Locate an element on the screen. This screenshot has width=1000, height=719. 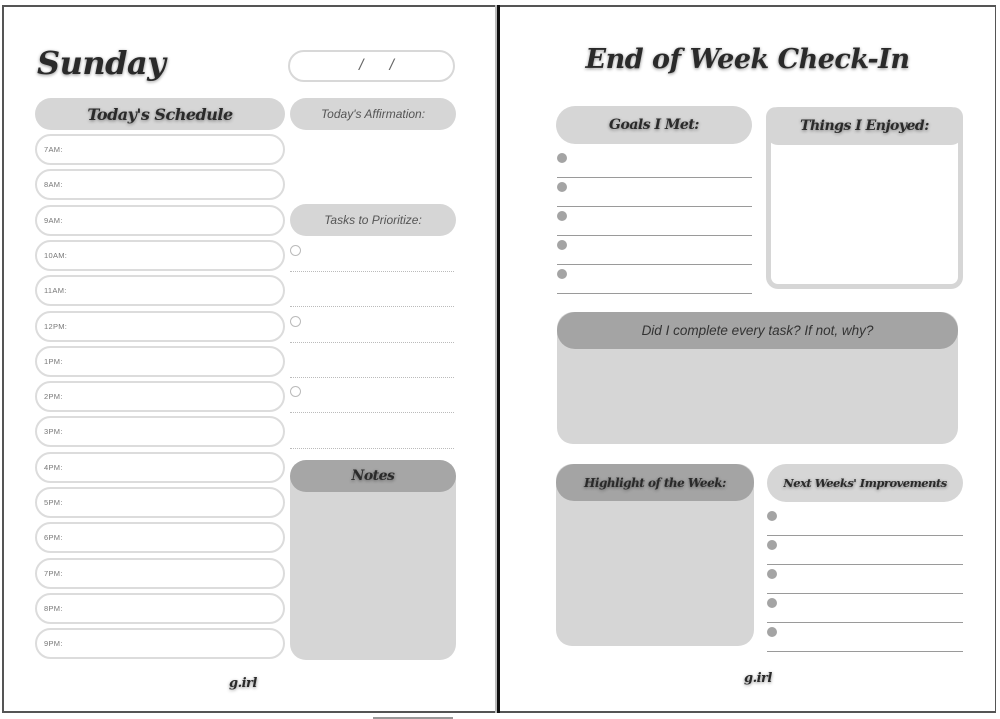
time-slot: 9PM: is located at coordinates (160, 644).